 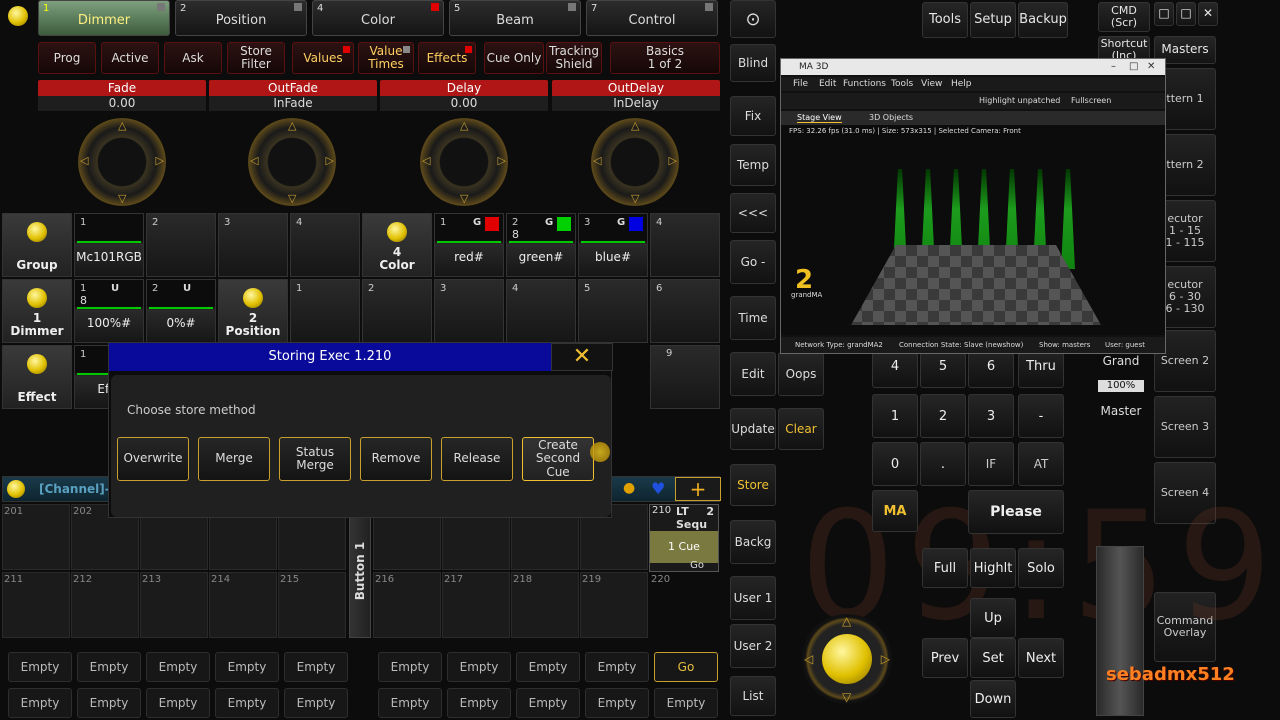 What do you see at coordinates (698, 489) in the screenshot?
I see `add-button: +` at bounding box center [698, 489].